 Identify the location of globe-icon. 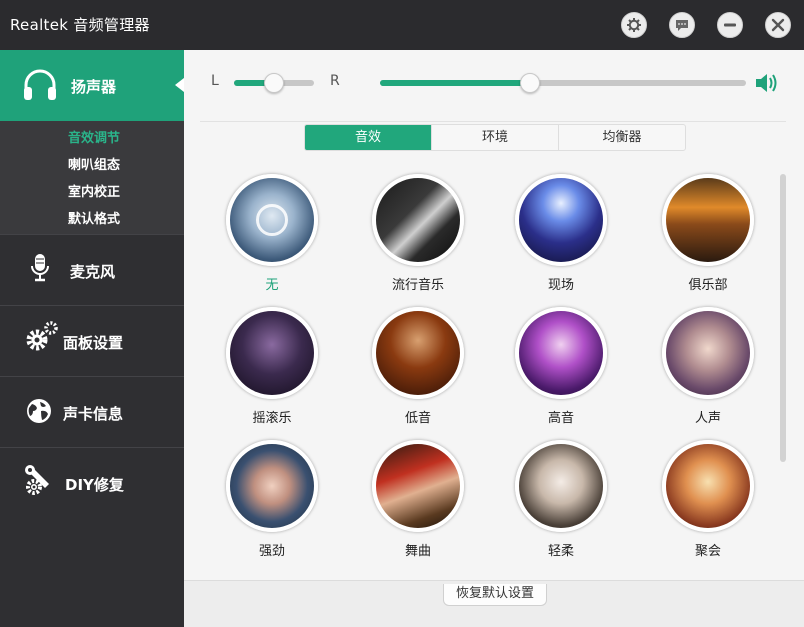
(39, 411).